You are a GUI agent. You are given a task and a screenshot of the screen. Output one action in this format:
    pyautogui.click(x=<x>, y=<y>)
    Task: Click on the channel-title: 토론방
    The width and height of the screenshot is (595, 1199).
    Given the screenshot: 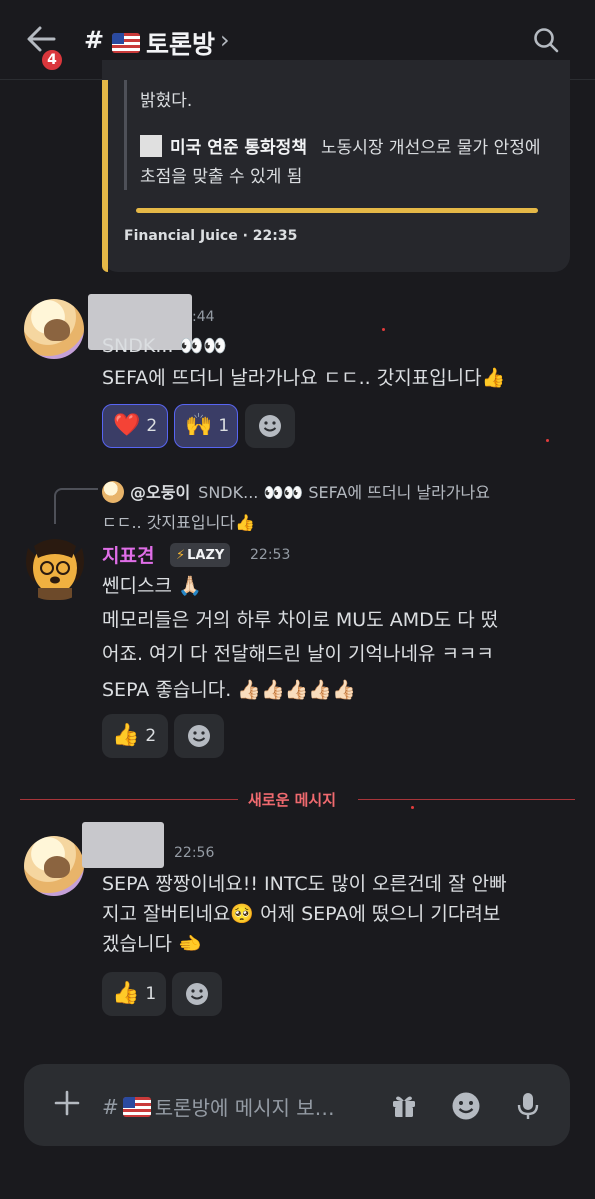 What is the action you would take?
    pyautogui.click(x=163, y=43)
    